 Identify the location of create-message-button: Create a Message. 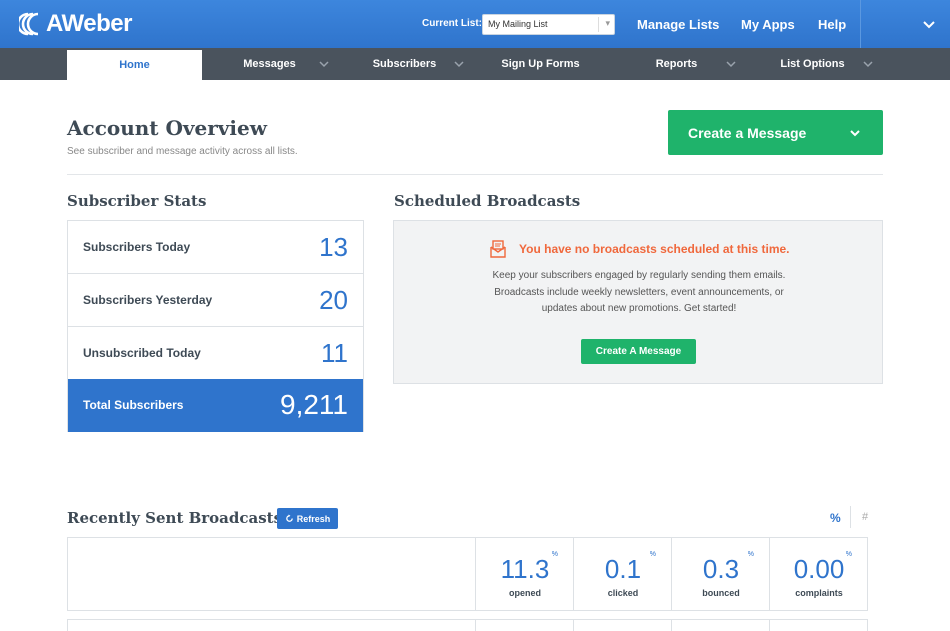
(775, 132).